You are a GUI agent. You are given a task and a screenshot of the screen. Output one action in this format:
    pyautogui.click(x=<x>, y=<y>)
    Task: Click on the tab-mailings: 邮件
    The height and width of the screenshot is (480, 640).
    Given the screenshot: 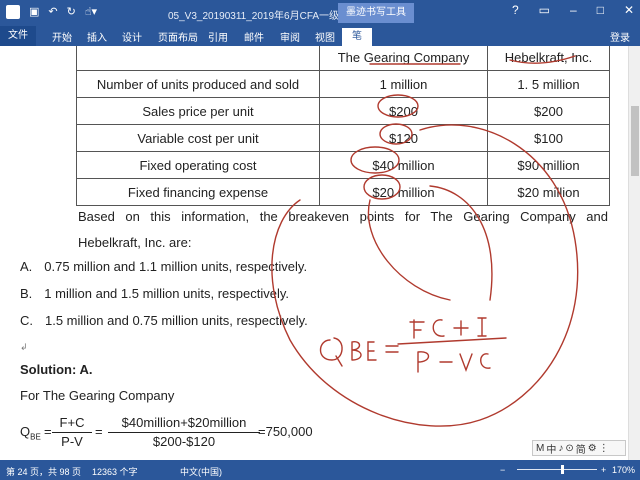 What is the action you would take?
    pyautogui.click(x=254, y=36)
    